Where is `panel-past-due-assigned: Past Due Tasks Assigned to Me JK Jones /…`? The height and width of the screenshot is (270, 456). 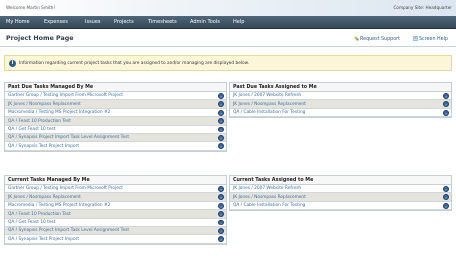 panel-past-due-assigned: Past Due Tasks Assigned to Me JK Jones /… is located at coordinates (340, 100).